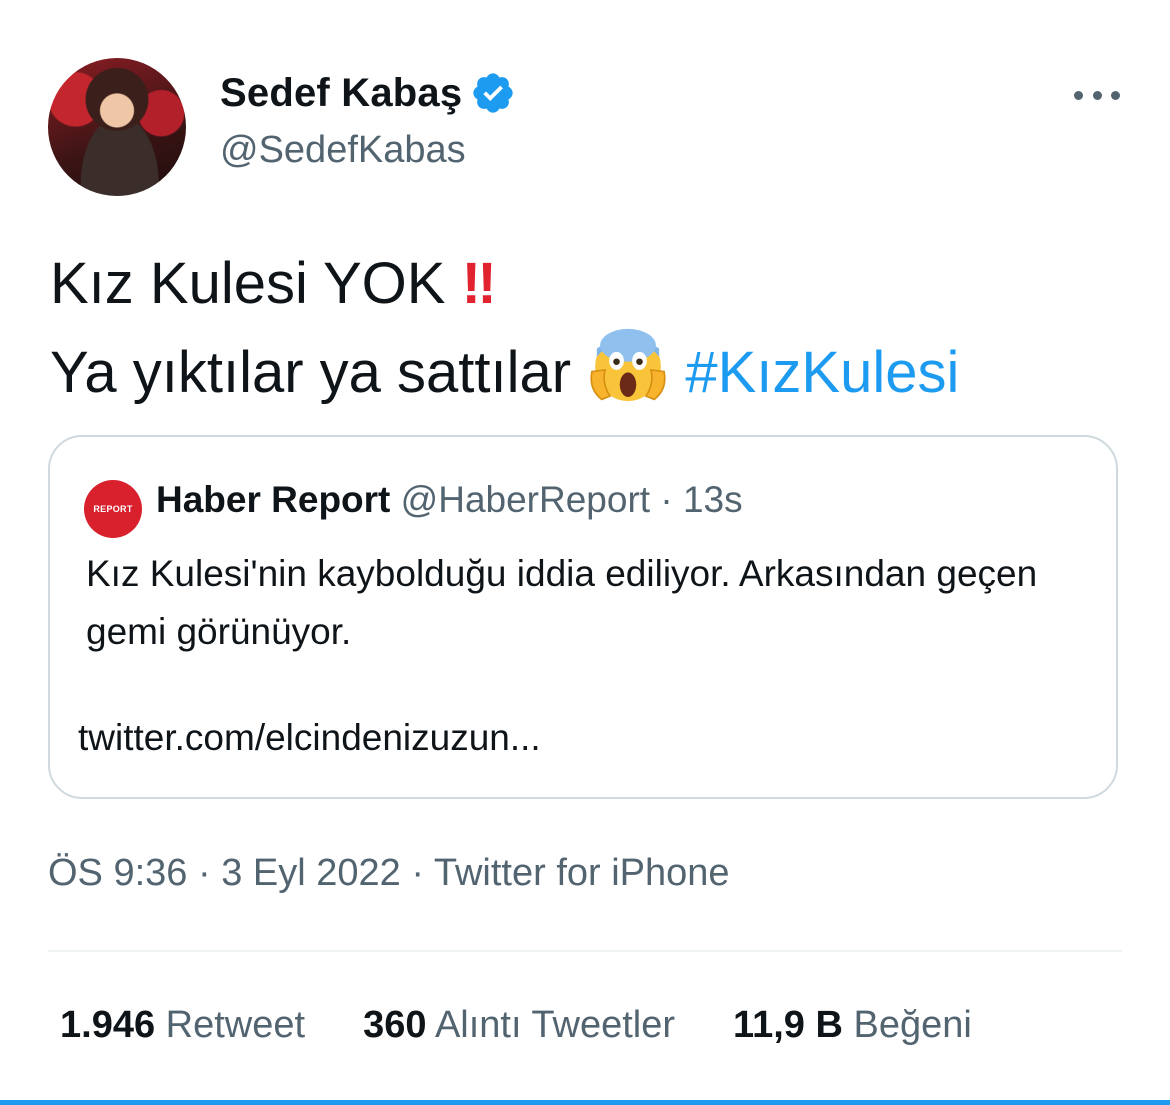  I want to click on hashtag-link: #KızKulesi, so click(822, 372).